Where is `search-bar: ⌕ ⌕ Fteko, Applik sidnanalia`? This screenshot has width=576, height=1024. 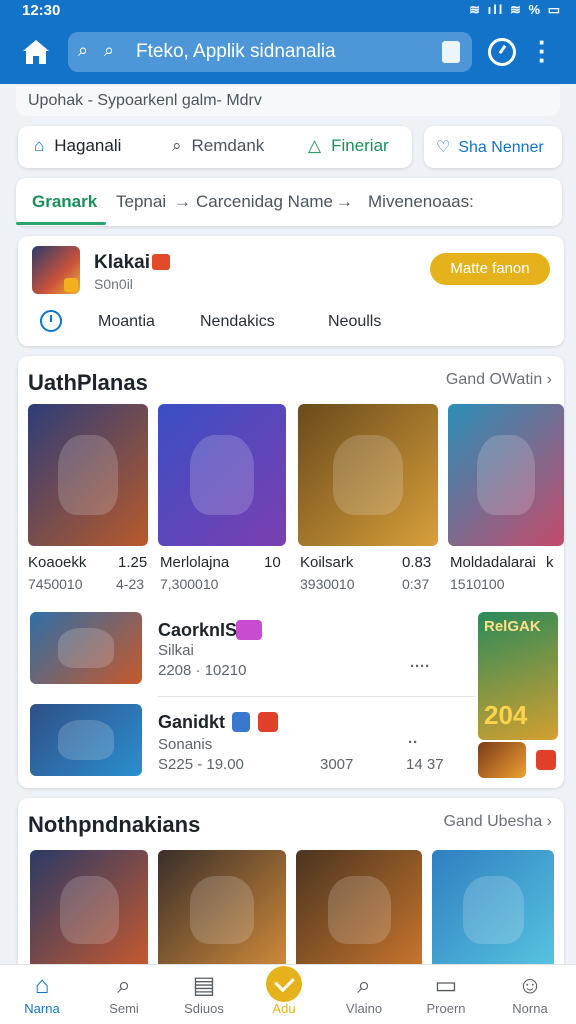
search-bar: ⌕ ⌕ Fteko, Applik sidnanalia is located at coordinates (270, 52).